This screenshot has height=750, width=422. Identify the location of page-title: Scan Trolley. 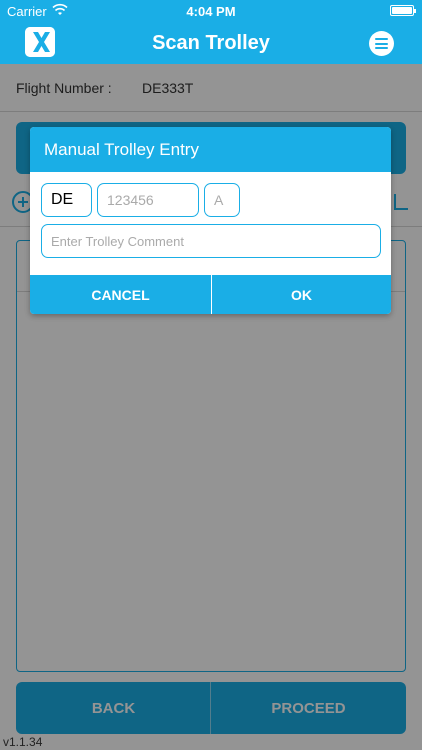
(211, 43).